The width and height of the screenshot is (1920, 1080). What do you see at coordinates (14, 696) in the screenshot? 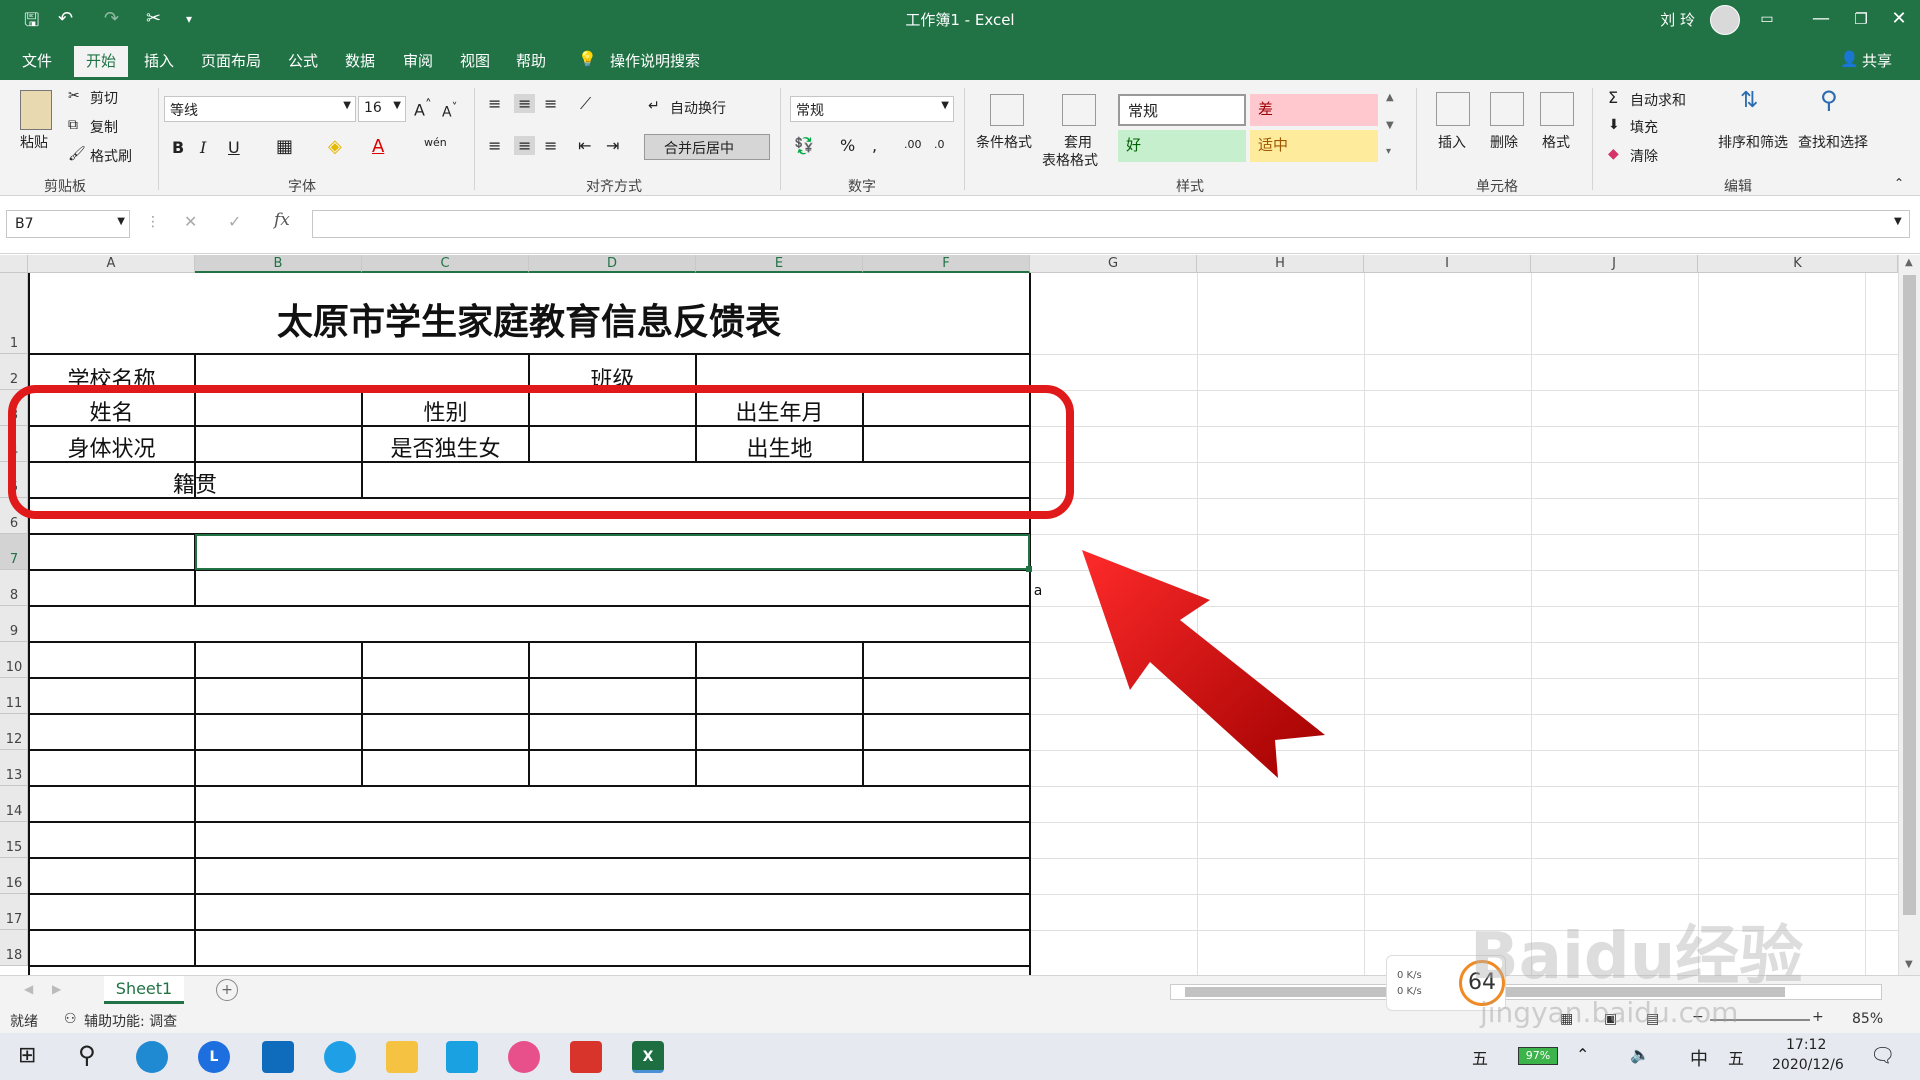
I see `row-header: 11` at bounding box center [14, 696].